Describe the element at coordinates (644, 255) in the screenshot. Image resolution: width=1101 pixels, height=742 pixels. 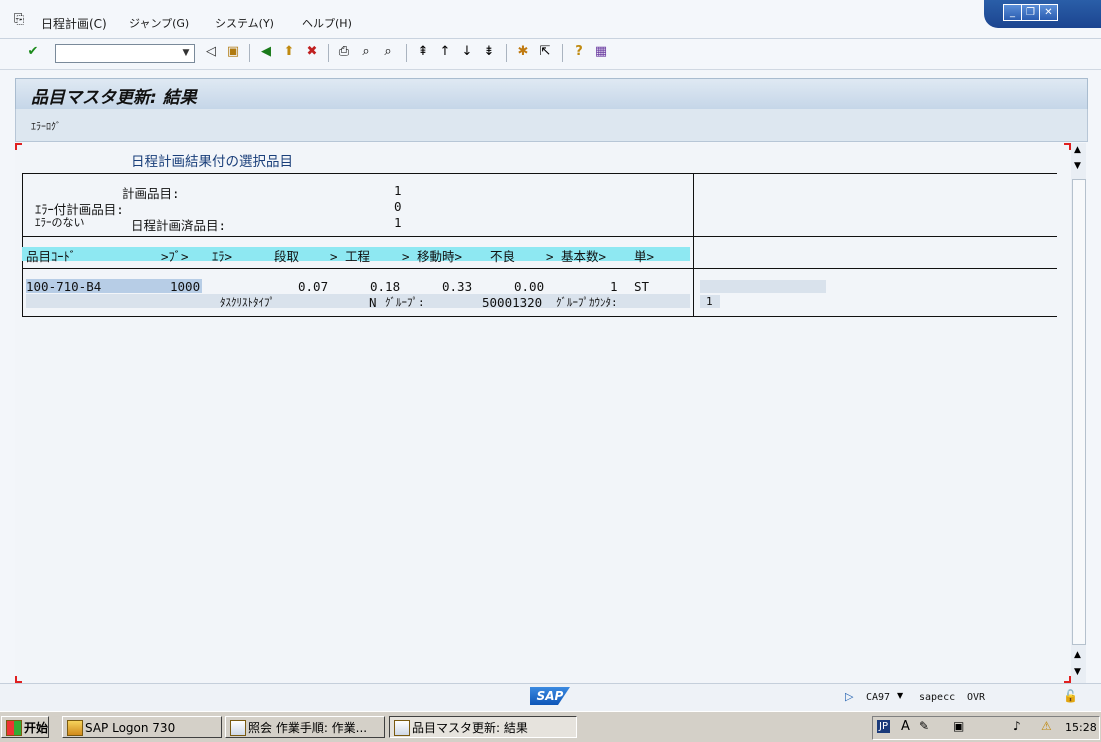
I see `col-unit: 単>` at that location.